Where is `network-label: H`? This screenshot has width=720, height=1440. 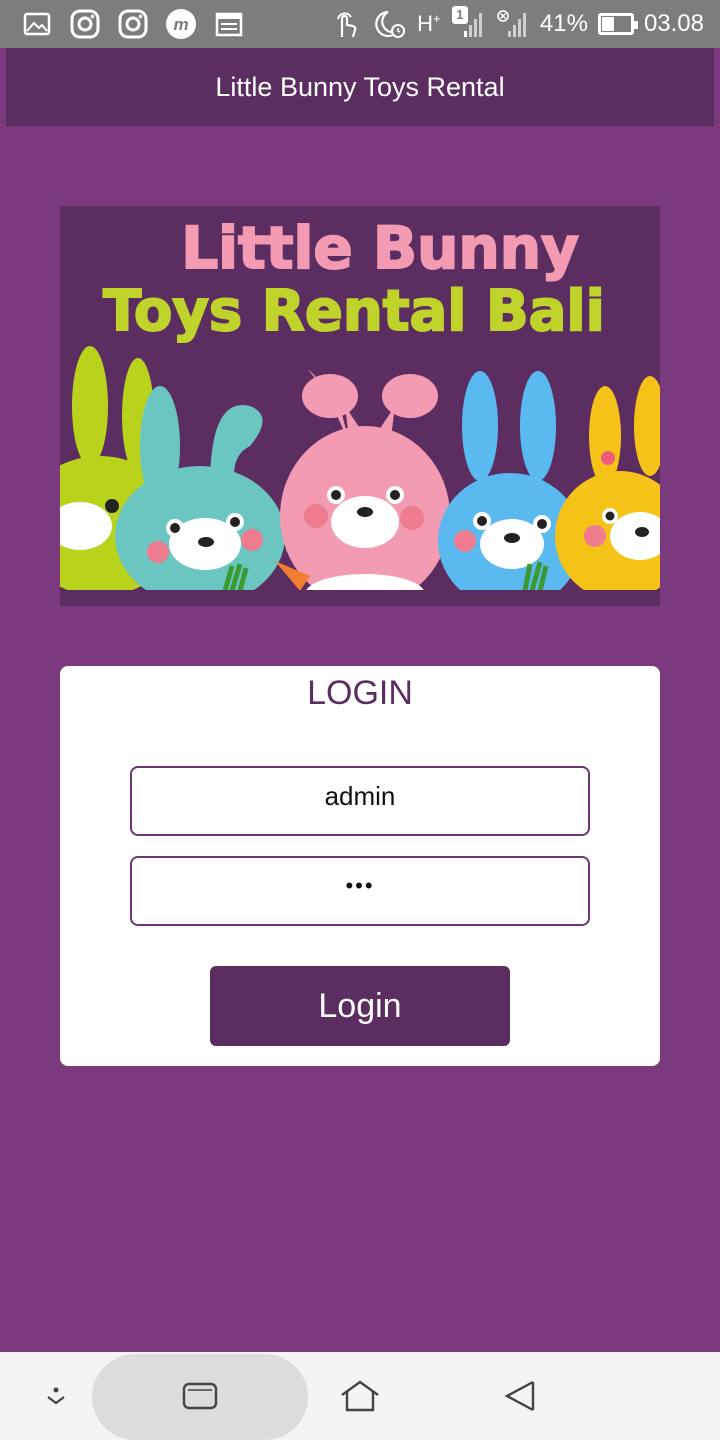
network-label: H is located at coordinates (425, 23).